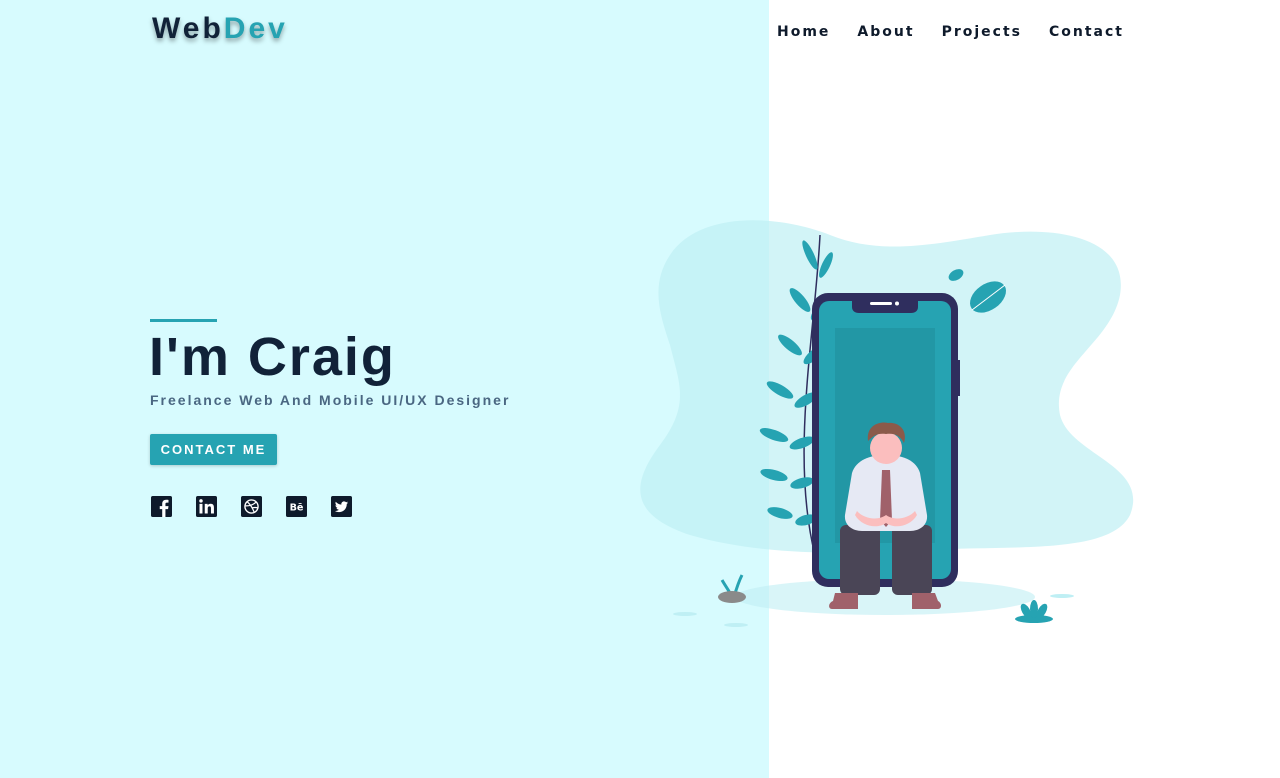 This screenshot has height=778, width=1280. I want to click on phone-notch, so click(885, 306).